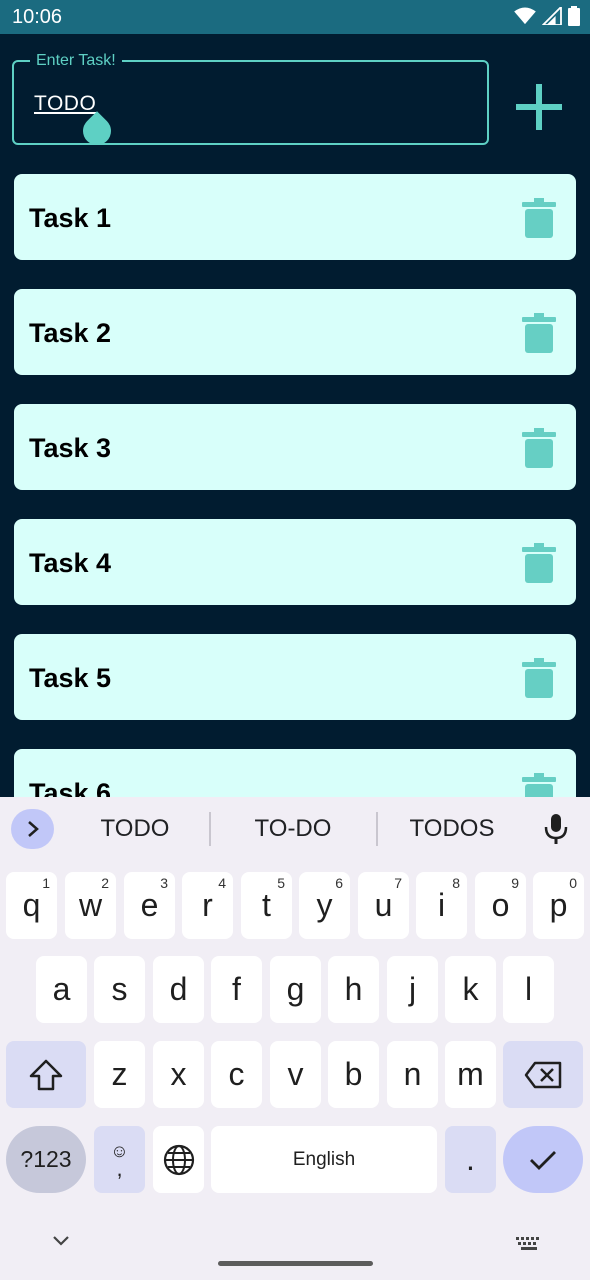  Describe the element at coordinates (119, 1074) in the screenshot. I see `key-z: z` at that location.